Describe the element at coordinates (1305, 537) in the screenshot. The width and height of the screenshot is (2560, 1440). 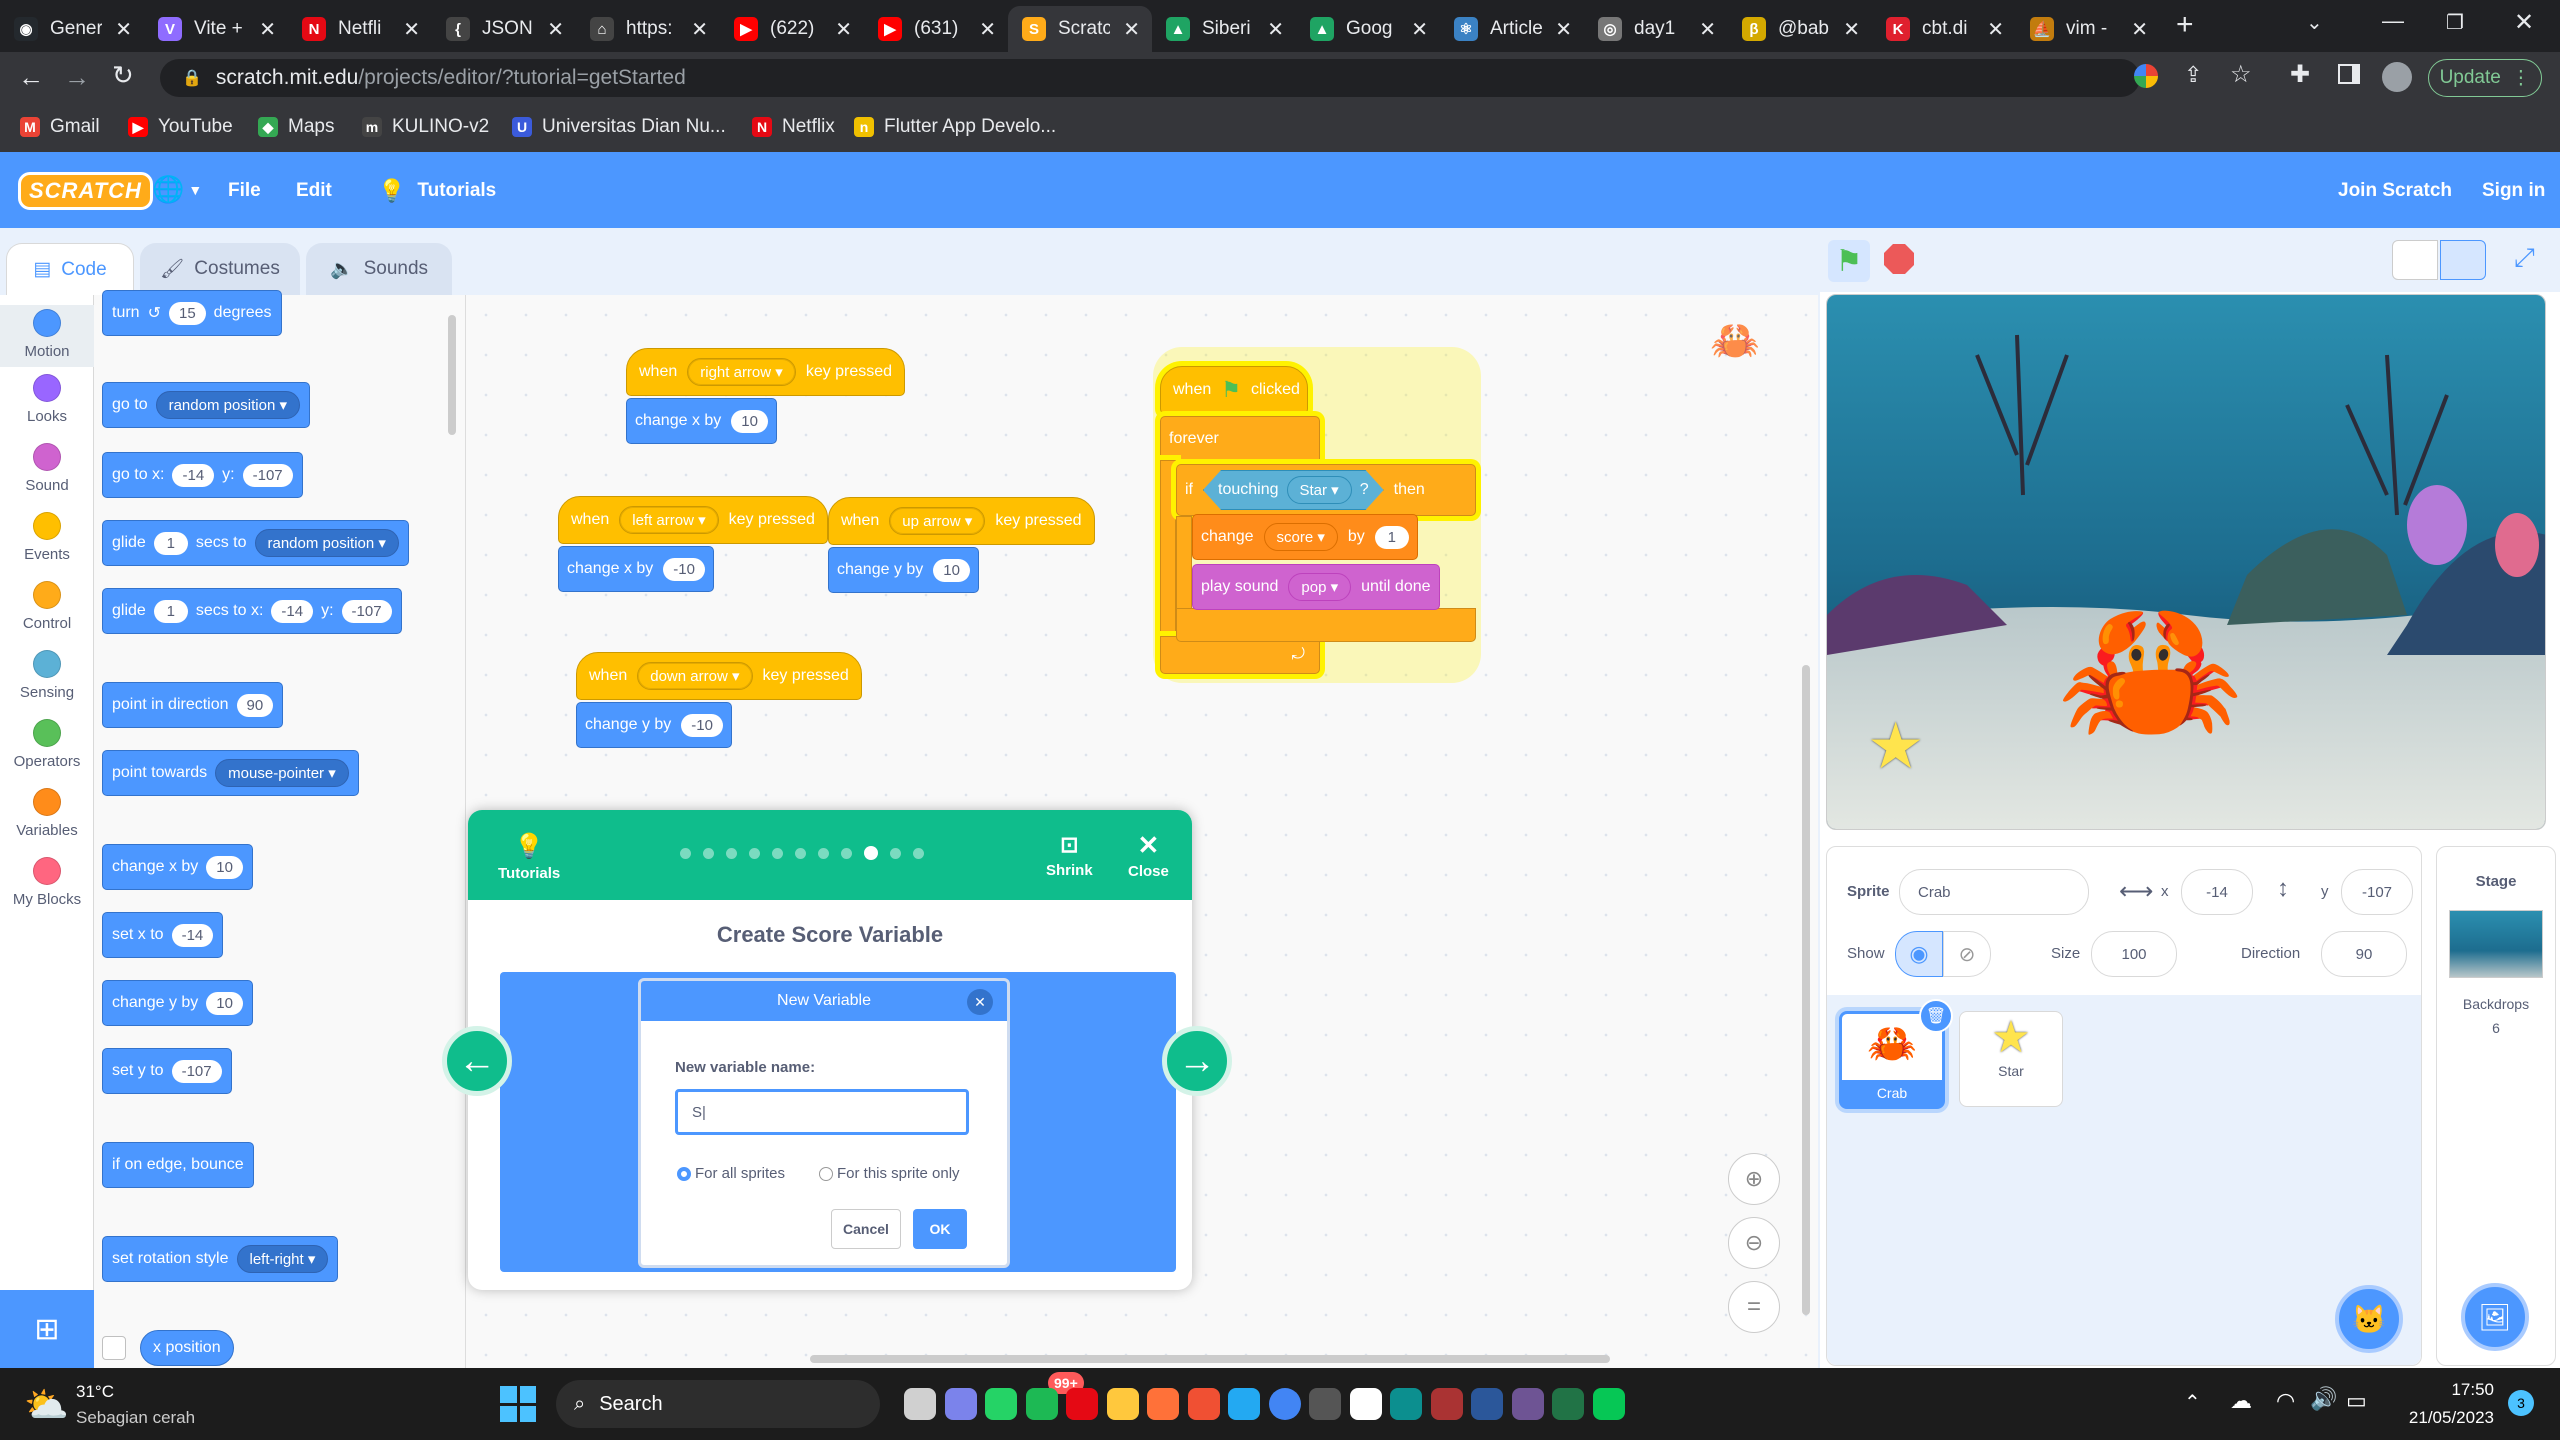
I see `change-score-block: changescore by1` at that location.